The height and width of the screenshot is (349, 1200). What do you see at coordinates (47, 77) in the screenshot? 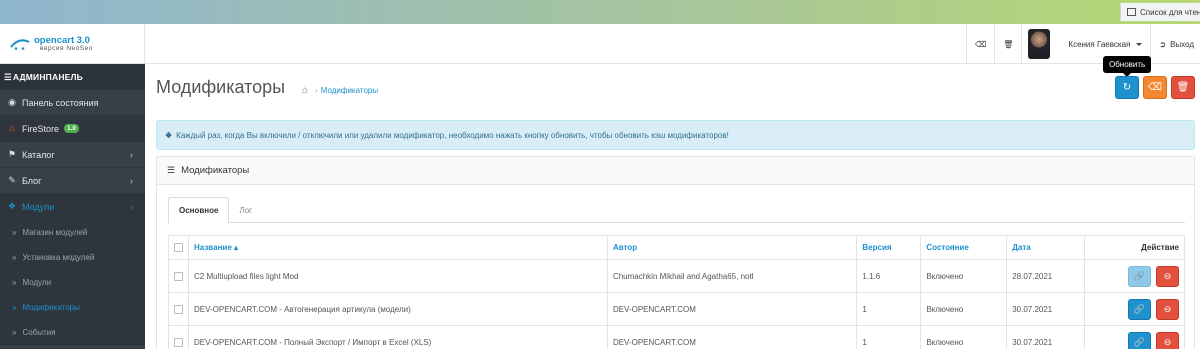
I see `sidebar-title: АДМИНПАНЕЛЬ` at bounding box center [47, 77].